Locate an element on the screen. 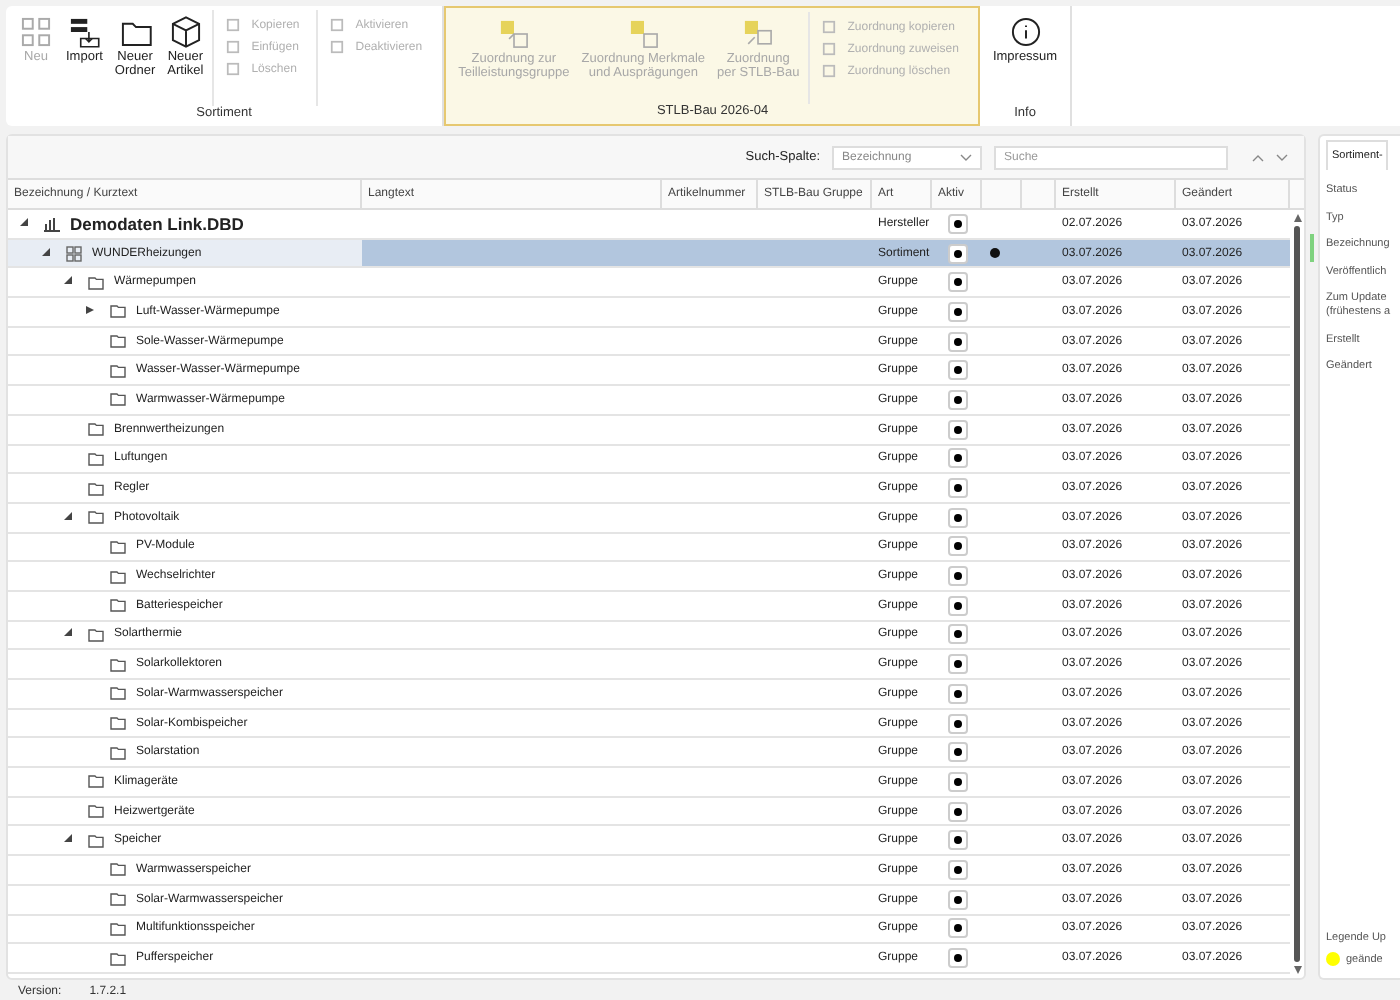 The height and width of the screenshot is (1000, 1400). bar-chart-icon is located at coordinates (52, 223).